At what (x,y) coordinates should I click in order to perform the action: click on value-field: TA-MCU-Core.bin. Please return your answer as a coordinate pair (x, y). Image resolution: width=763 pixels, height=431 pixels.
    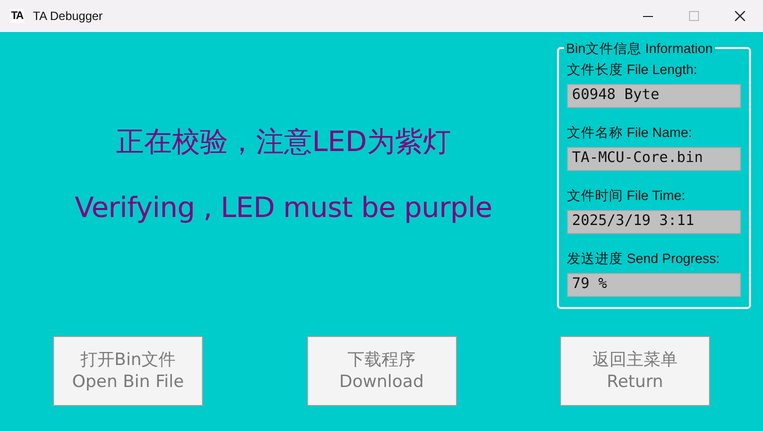
    Looking at the image, I should click on (654, 159).